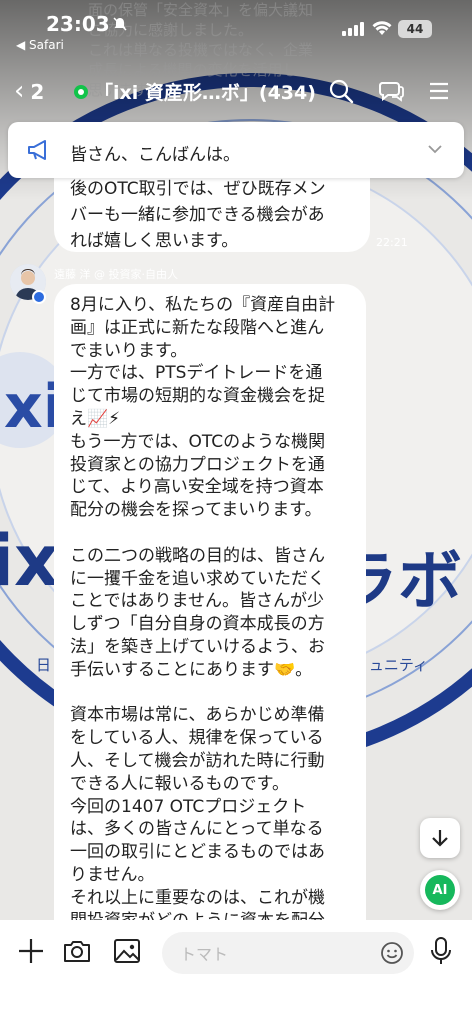 The width and height of the screenshot is (472, 1024). Describe the element at coordinates (392, 242) in the screenshot. I see `message-timestamp: 22:21` at that location.